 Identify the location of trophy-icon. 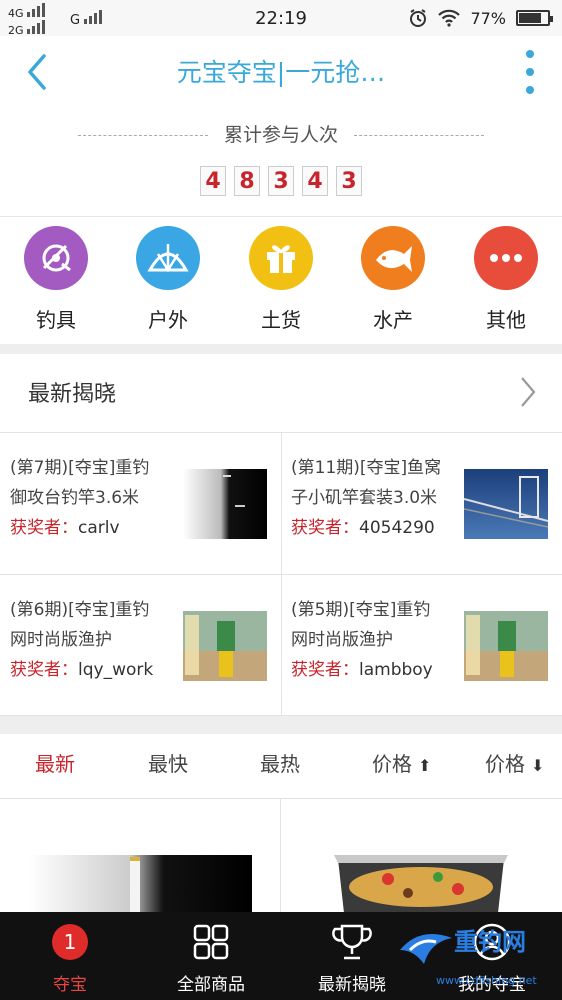
(352, 942).